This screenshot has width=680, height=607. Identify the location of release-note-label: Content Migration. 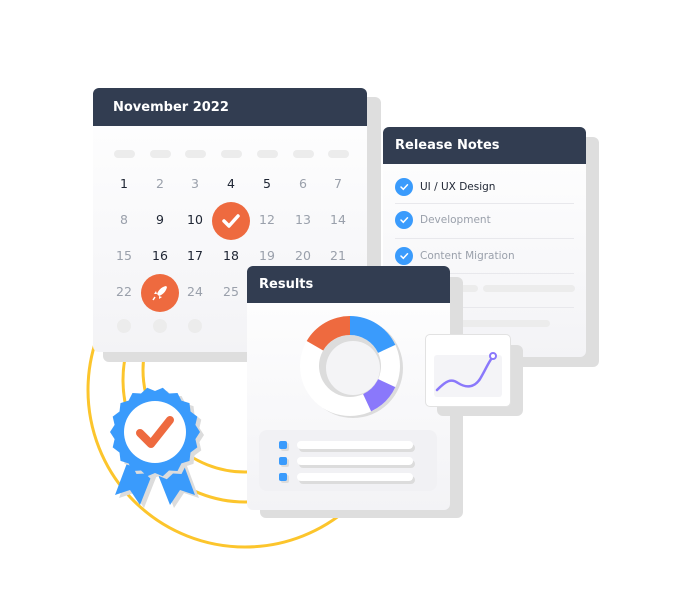
(467, 256).